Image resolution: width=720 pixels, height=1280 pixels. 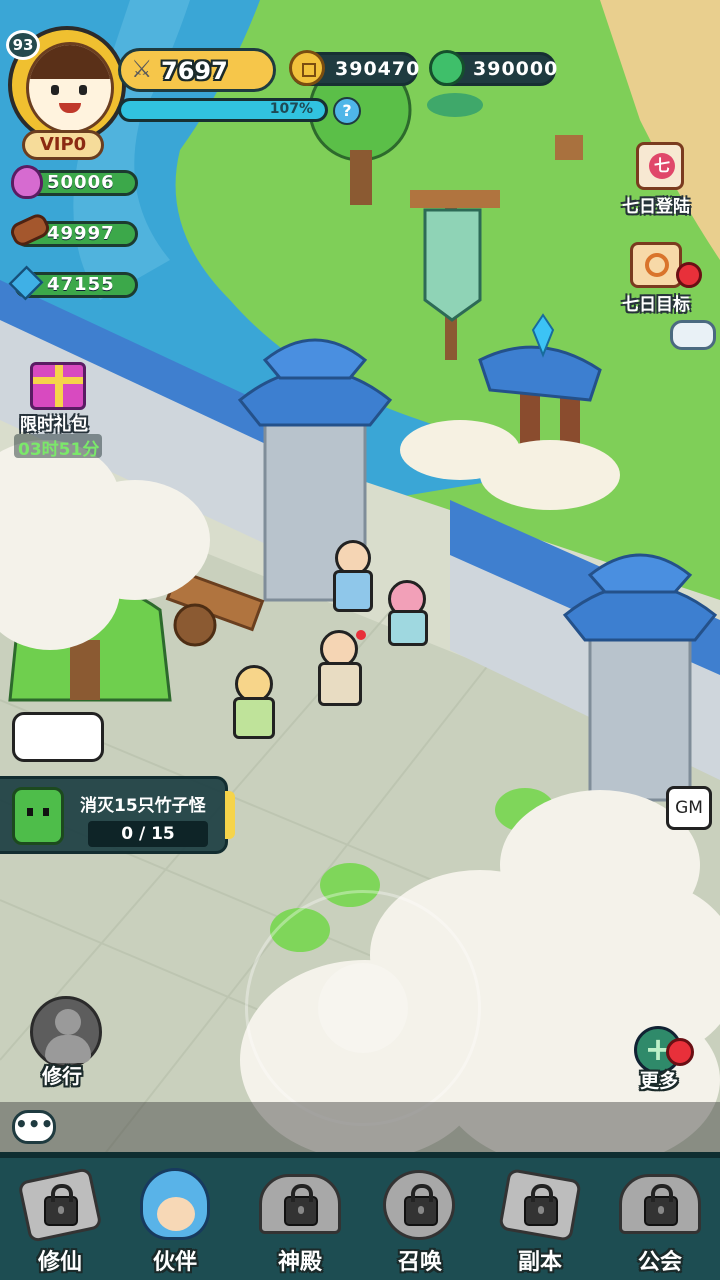 I want to click on seven-day-goal-label: 七日目标, so click(x=656, y=305).